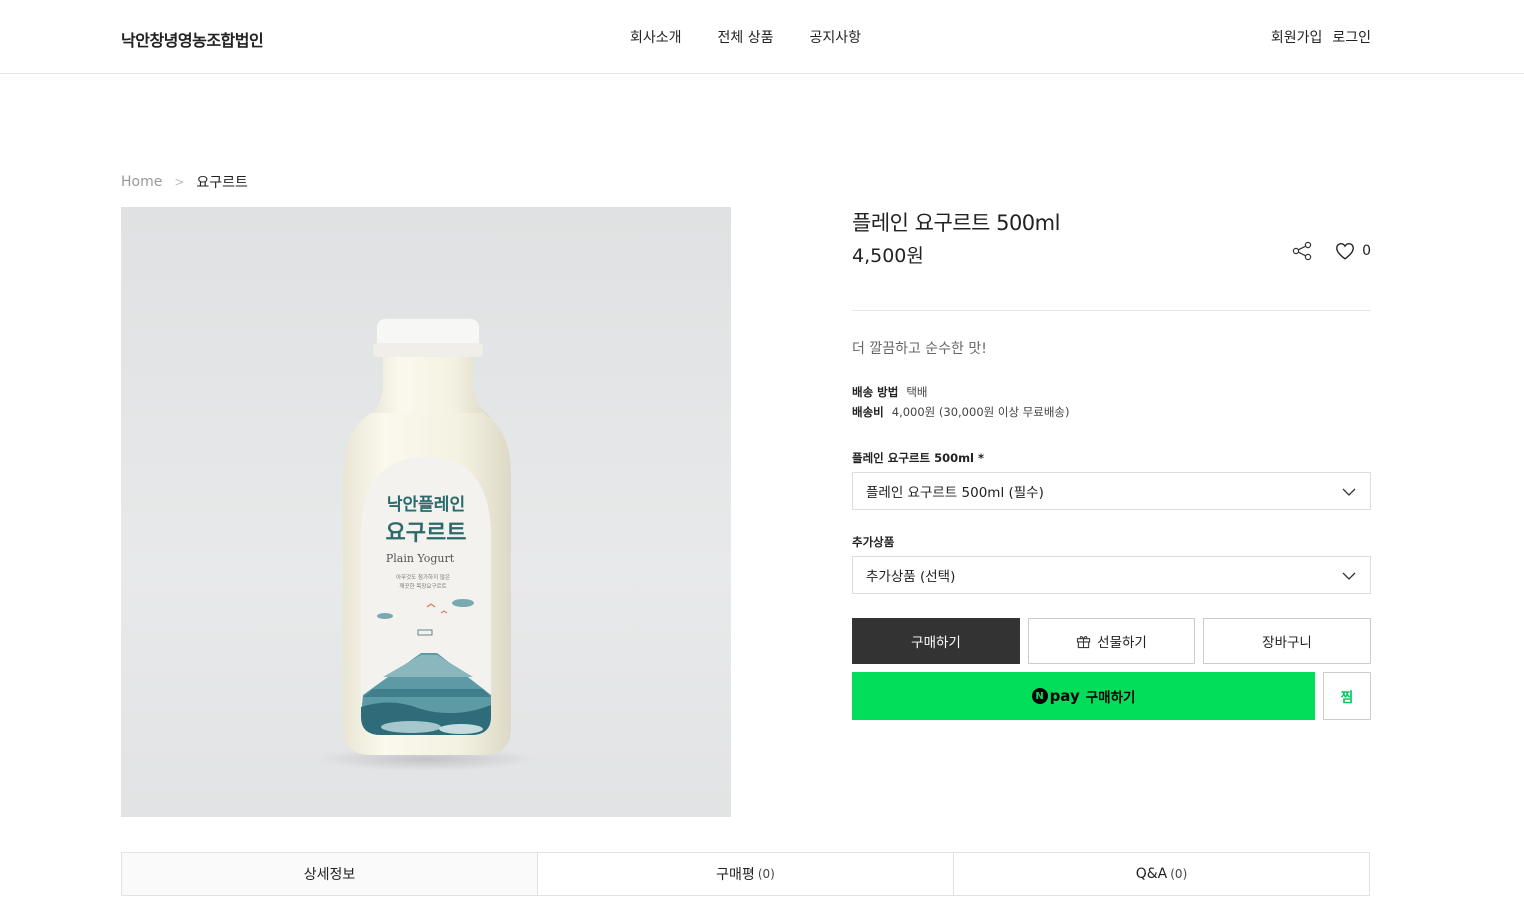 This screenshot has height=908, width=1524. I want to click on option-additional-label: 추가상품, so click(873, 542).